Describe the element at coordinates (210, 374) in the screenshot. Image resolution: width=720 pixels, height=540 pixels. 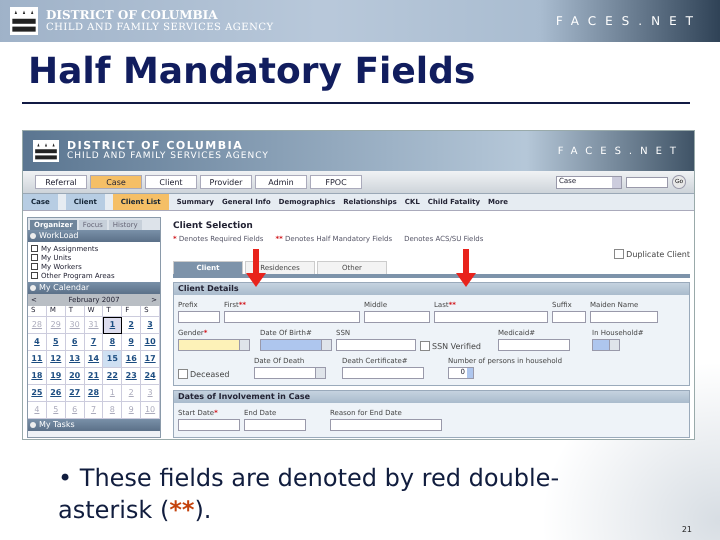
I see `checkbox-label: Deceased` at that location.